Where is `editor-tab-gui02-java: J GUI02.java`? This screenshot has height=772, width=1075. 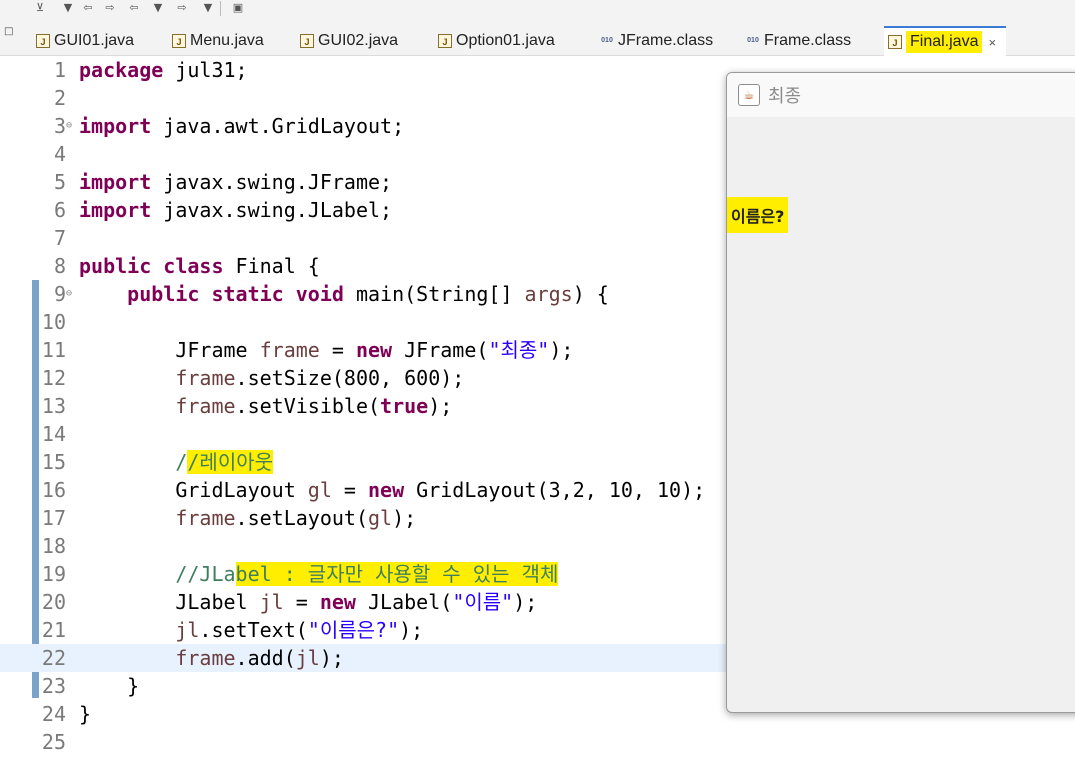
editor-tab-gui02-java: J GUI02.java is located at coordinates (349, 41).